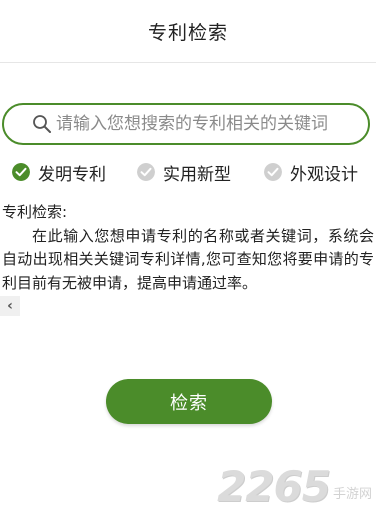  Describe the element at coordinates (42, 124) in the screenshot. I see `search-icon` at that location.